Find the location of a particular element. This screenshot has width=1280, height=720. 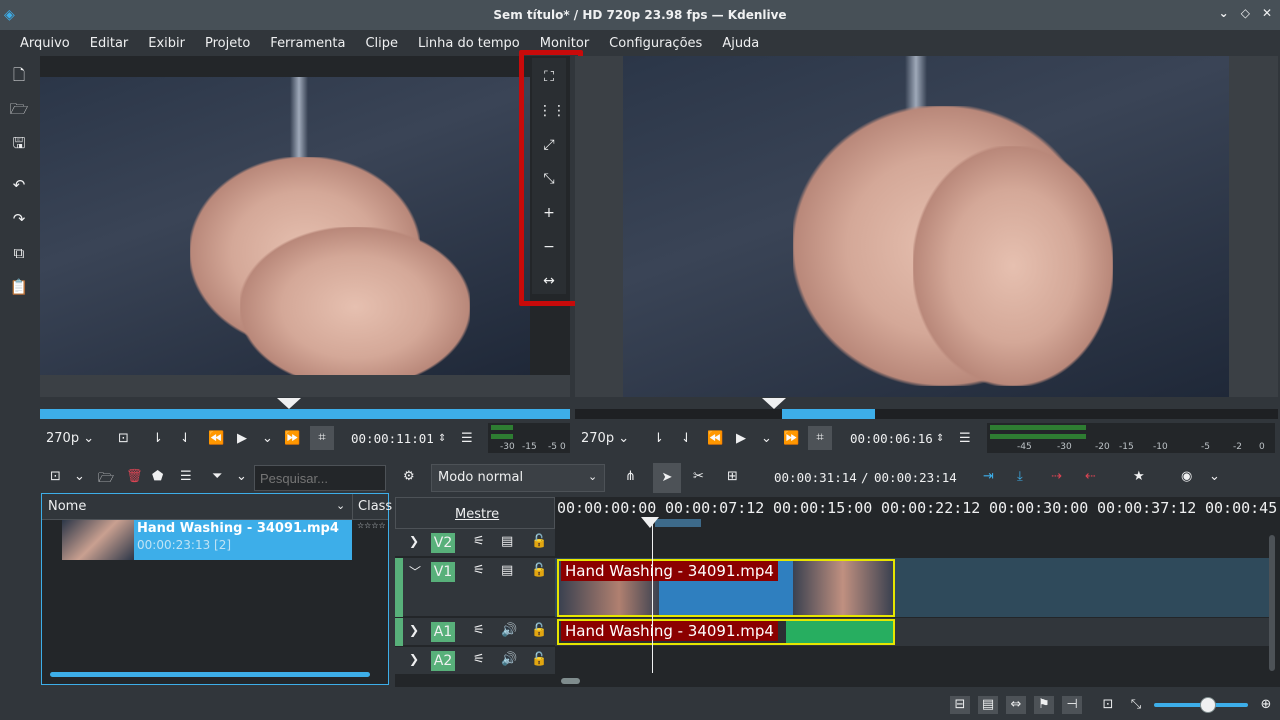

project-monitor-ruler is located at coordinates (926, 414).